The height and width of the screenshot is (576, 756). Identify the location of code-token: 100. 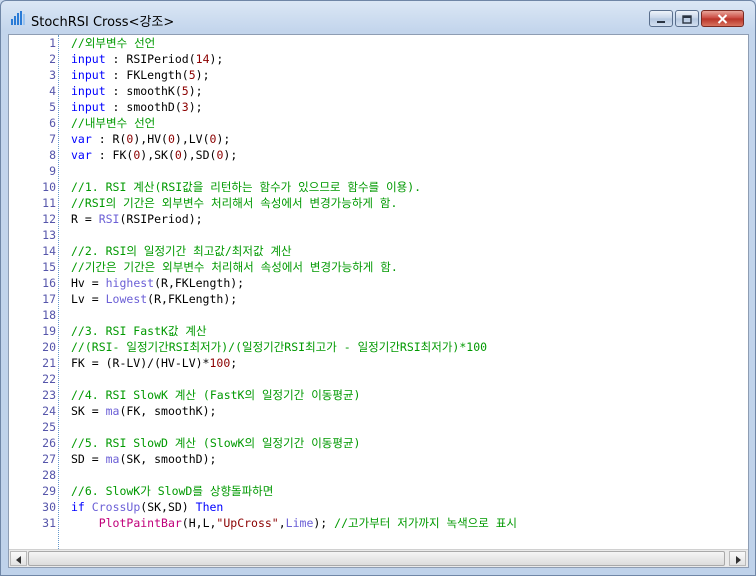
(220, 363).